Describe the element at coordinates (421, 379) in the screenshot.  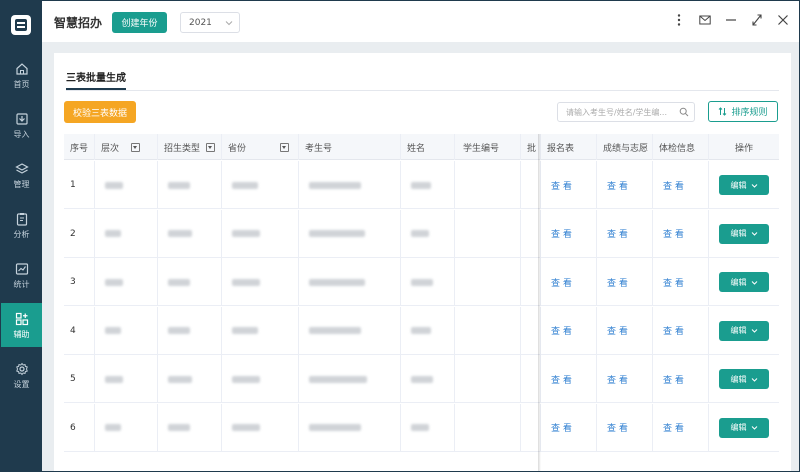
I see `table-row: 5 查 看 查 看 查 看 编辑` at that location.